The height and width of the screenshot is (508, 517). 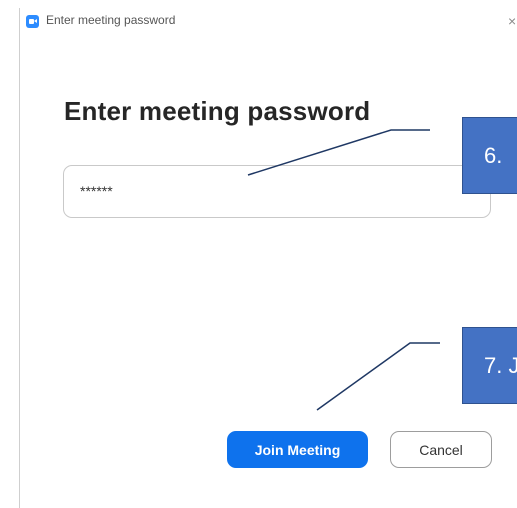 I want to click on callout-step-6-label: 6., so click(x=493, y=155).